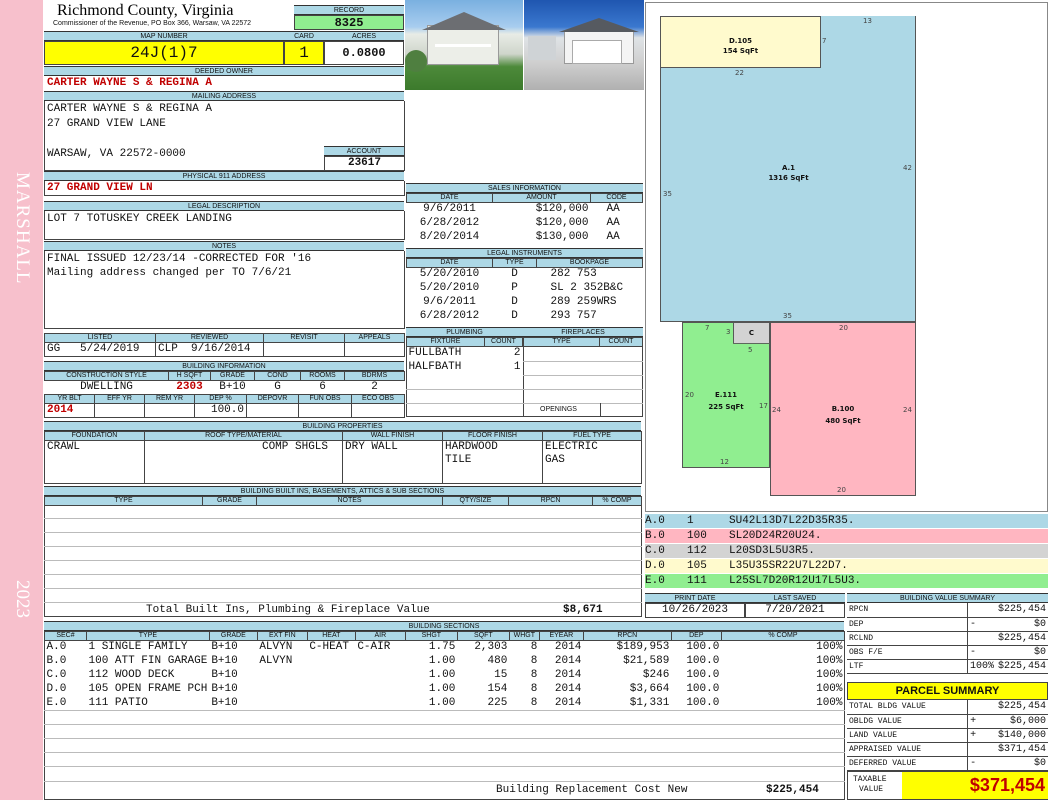 The height and width of the screenshot is (800, 1050). What do you see at coordinates (524, 188) in the screenshot?
I see `sales-title: SALES INFORMATION` at bounding box center [524, 188].